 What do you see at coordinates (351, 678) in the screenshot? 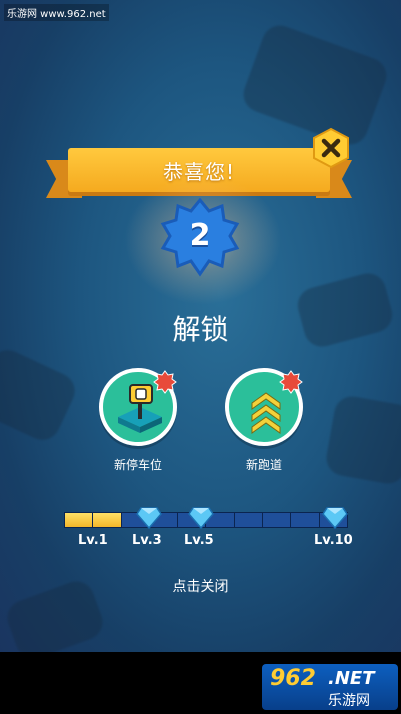
I see `logo-net-text: .NET` at bounding box center [351, 678].